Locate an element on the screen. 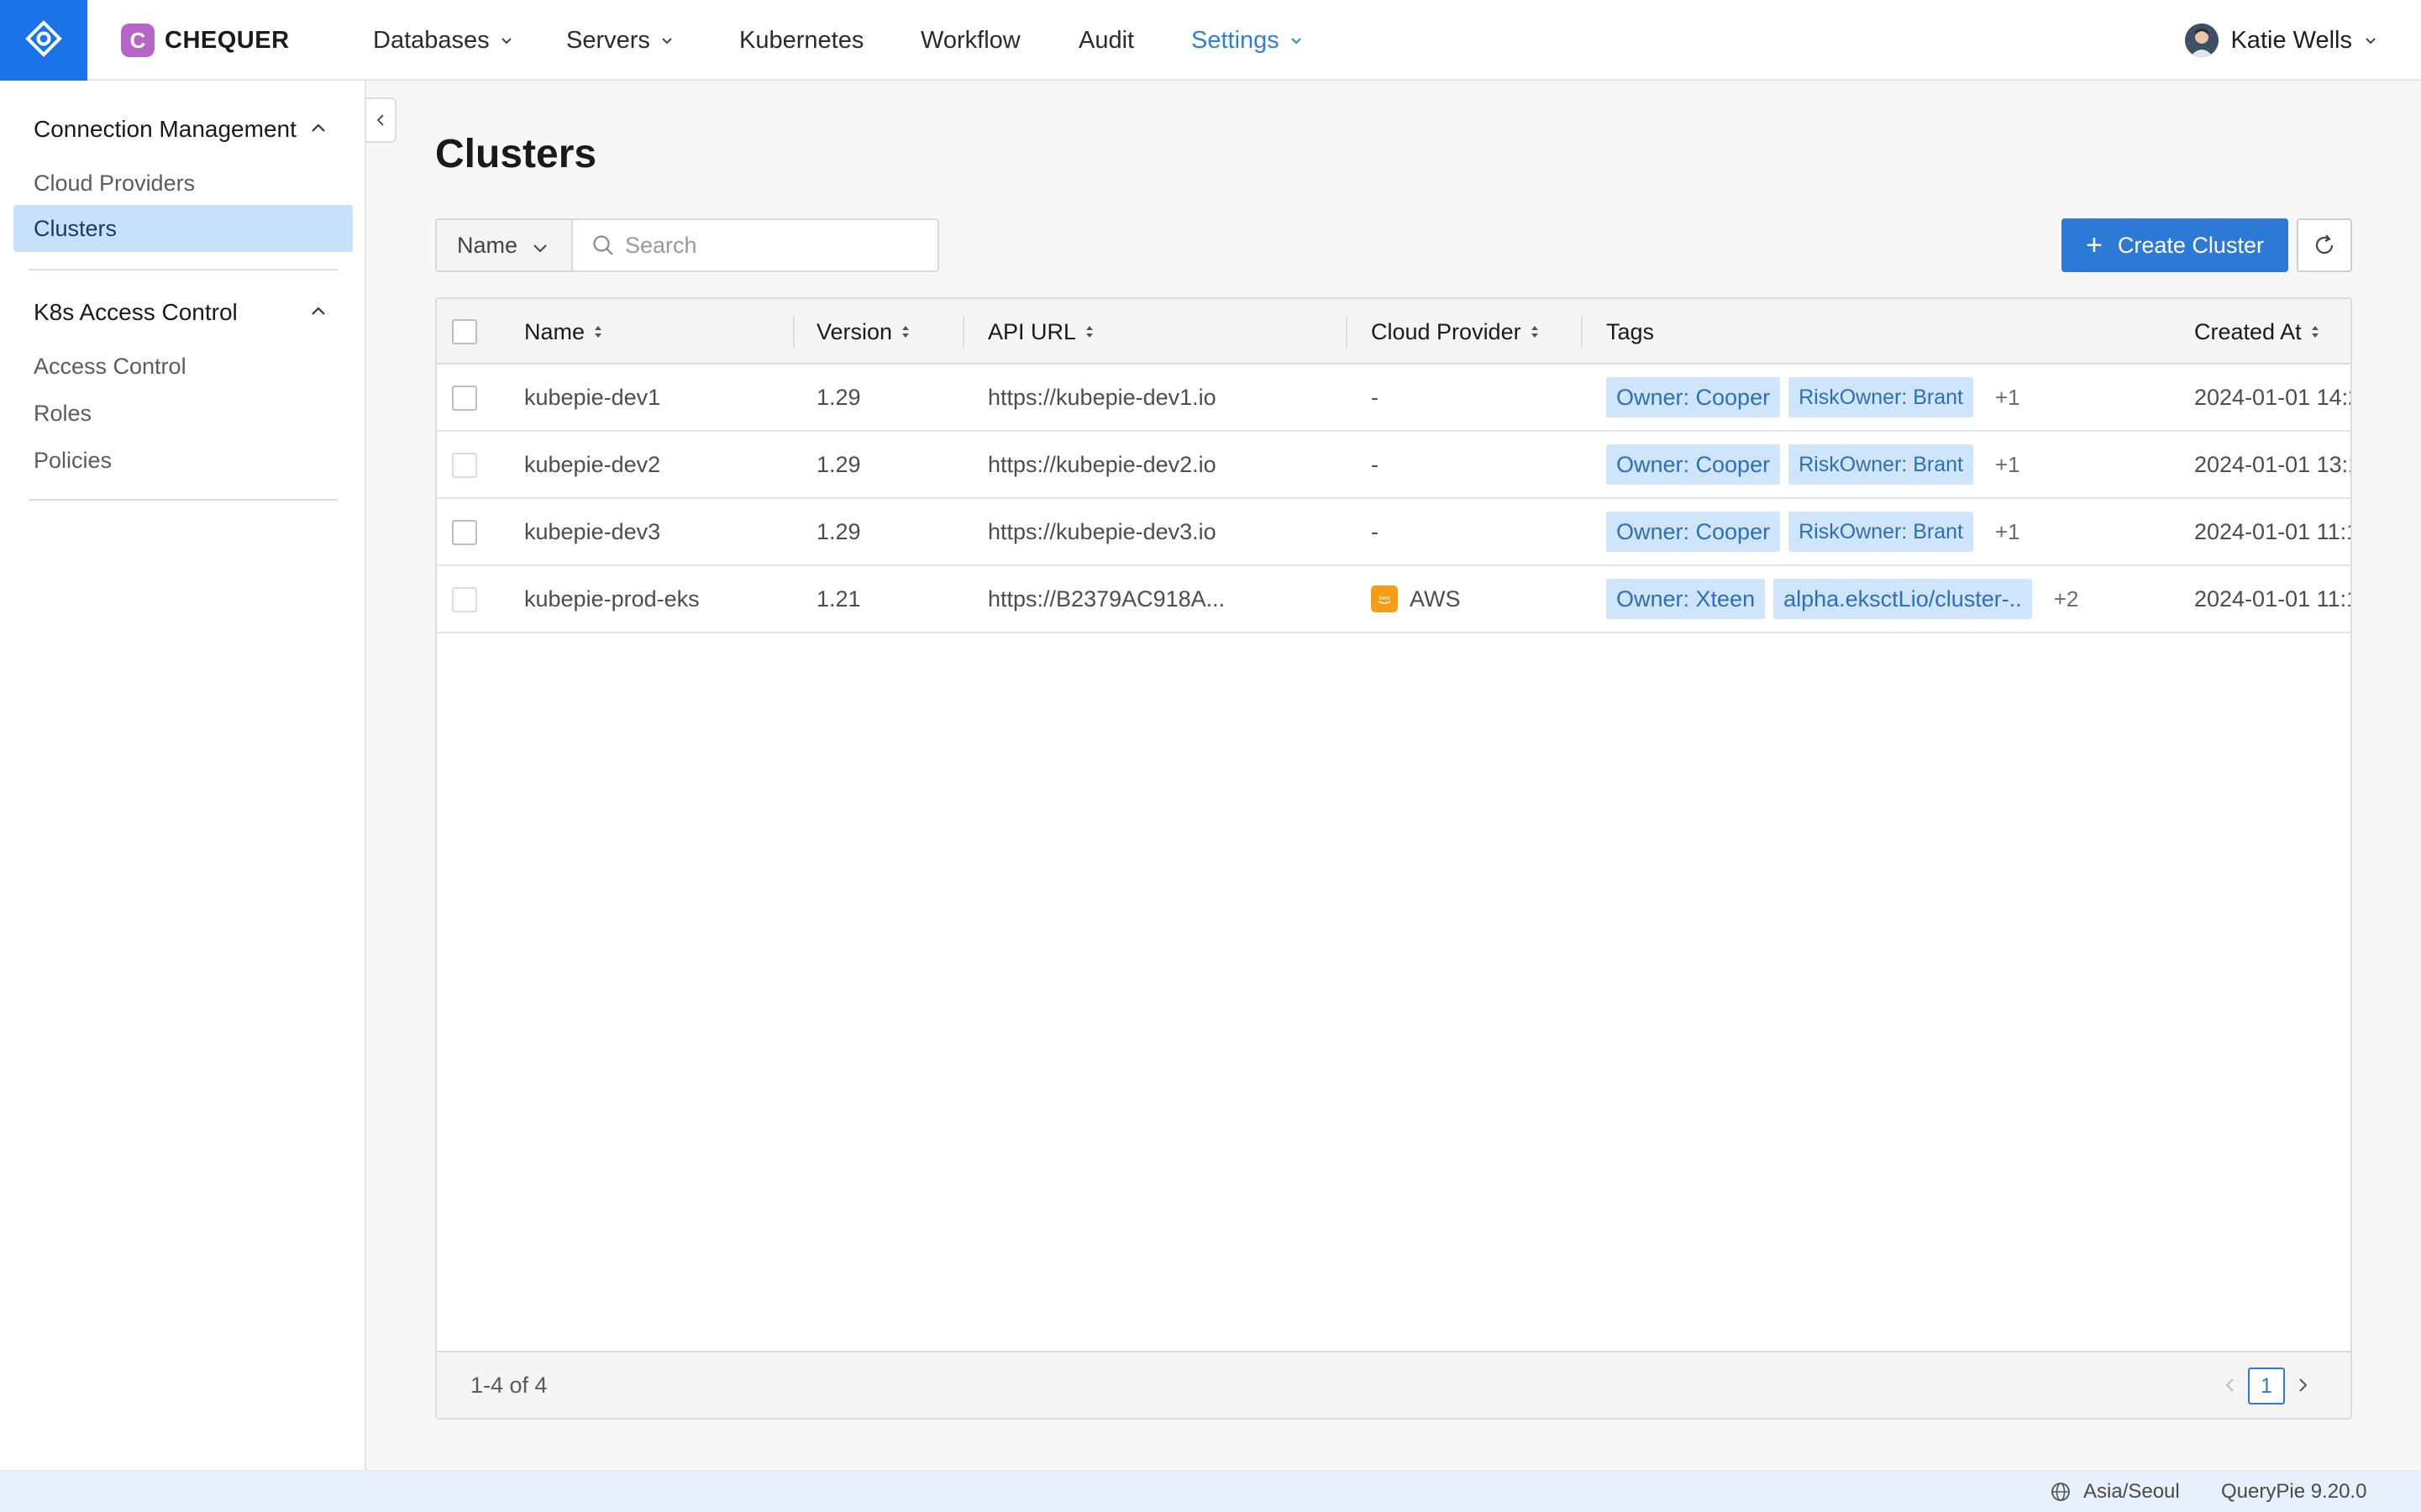  sidebar-item-policies: Policies is located at coordinates (183, 460).